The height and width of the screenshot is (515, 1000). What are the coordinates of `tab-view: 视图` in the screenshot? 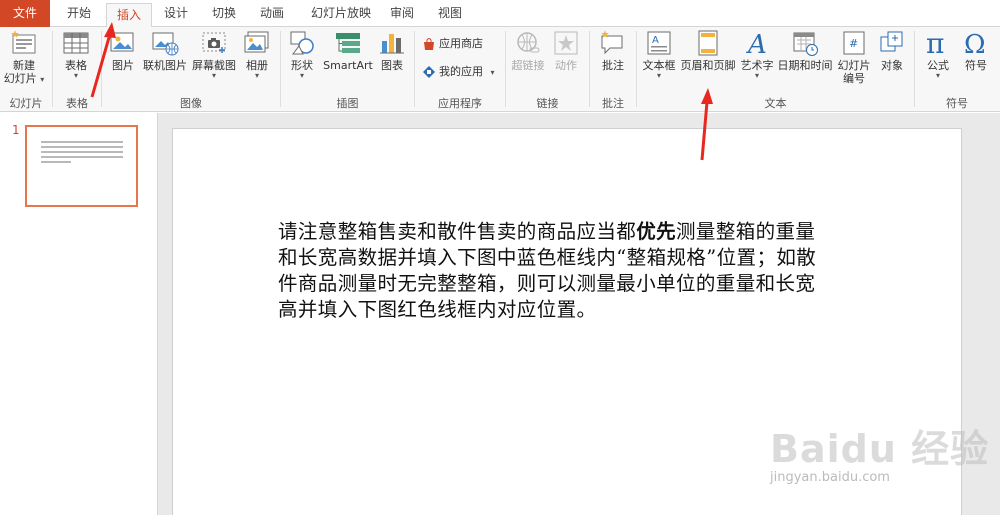 It's located at (450, 13).